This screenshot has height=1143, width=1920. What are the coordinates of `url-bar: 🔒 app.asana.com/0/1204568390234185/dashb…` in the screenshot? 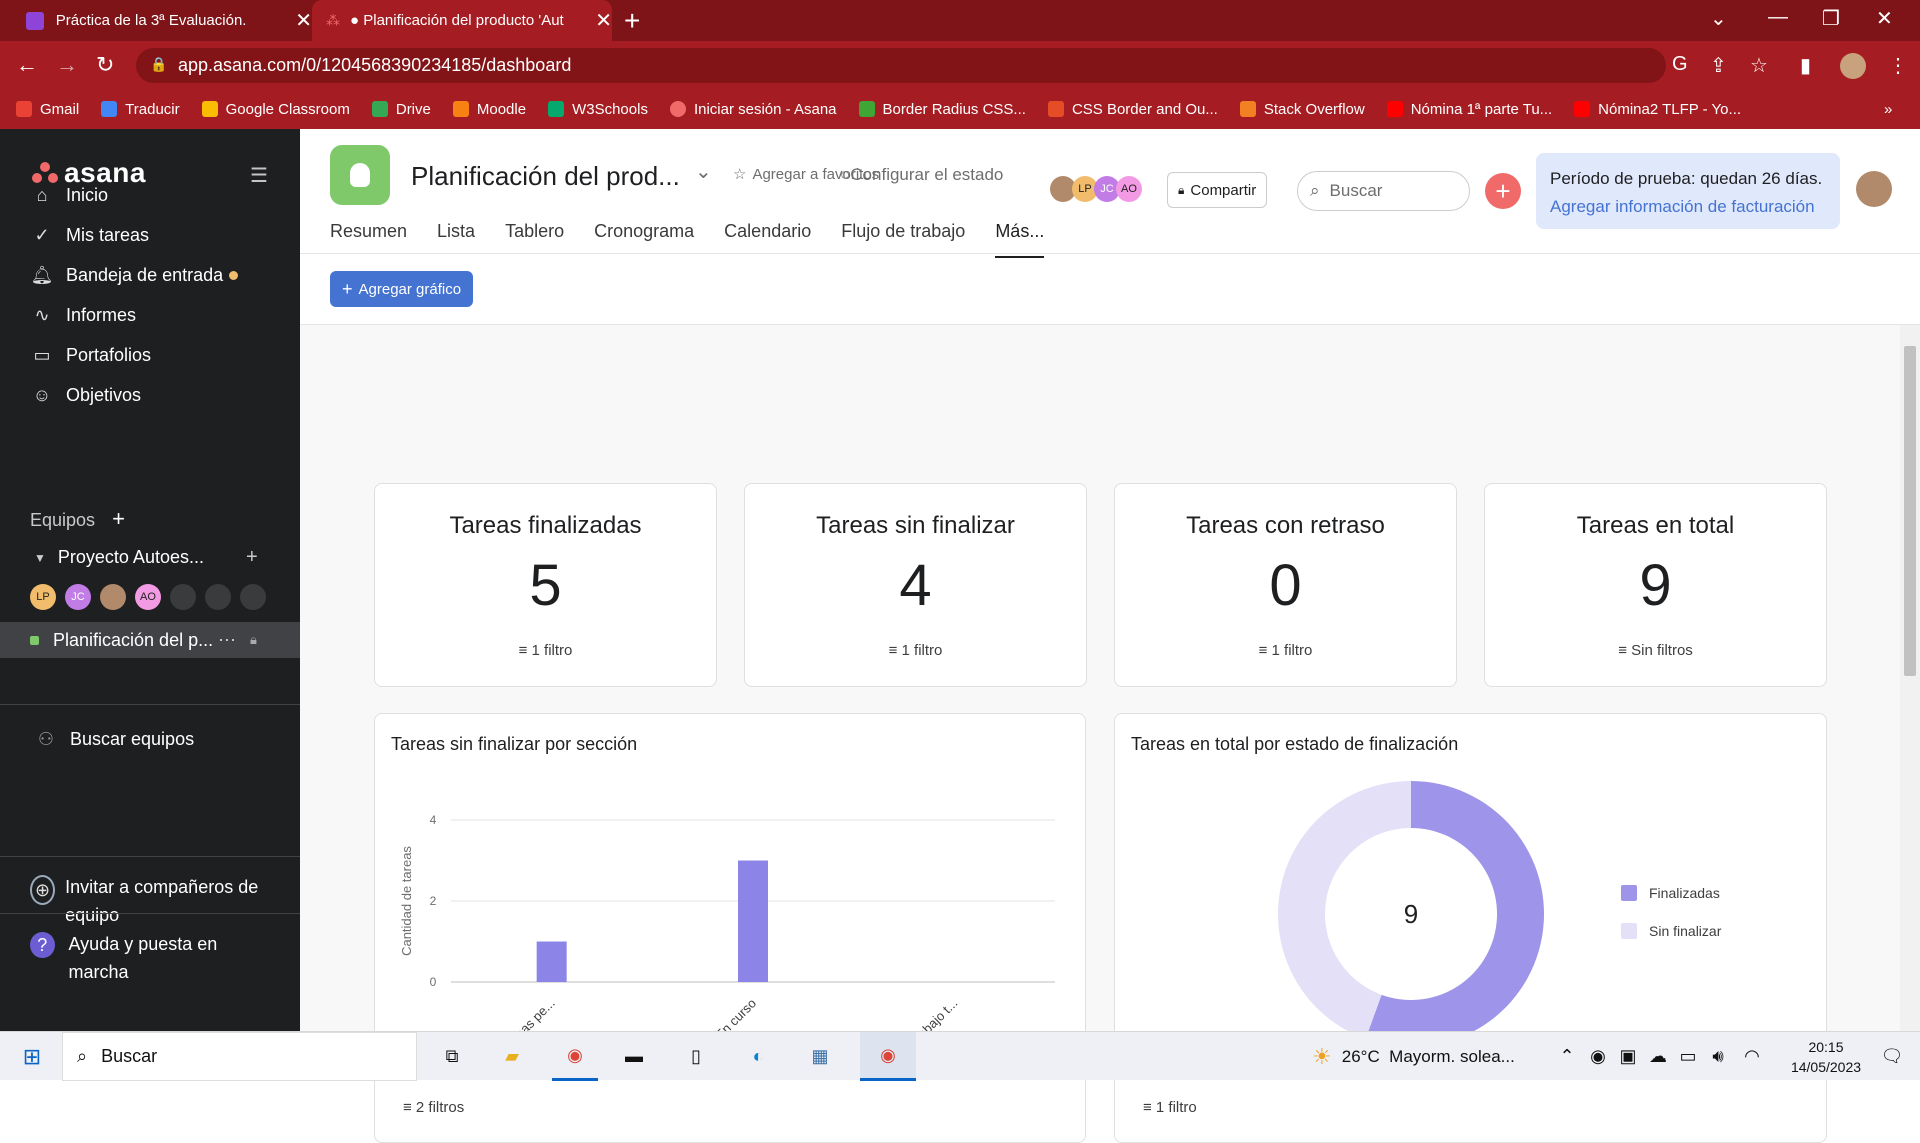 It's located at (901, 65).